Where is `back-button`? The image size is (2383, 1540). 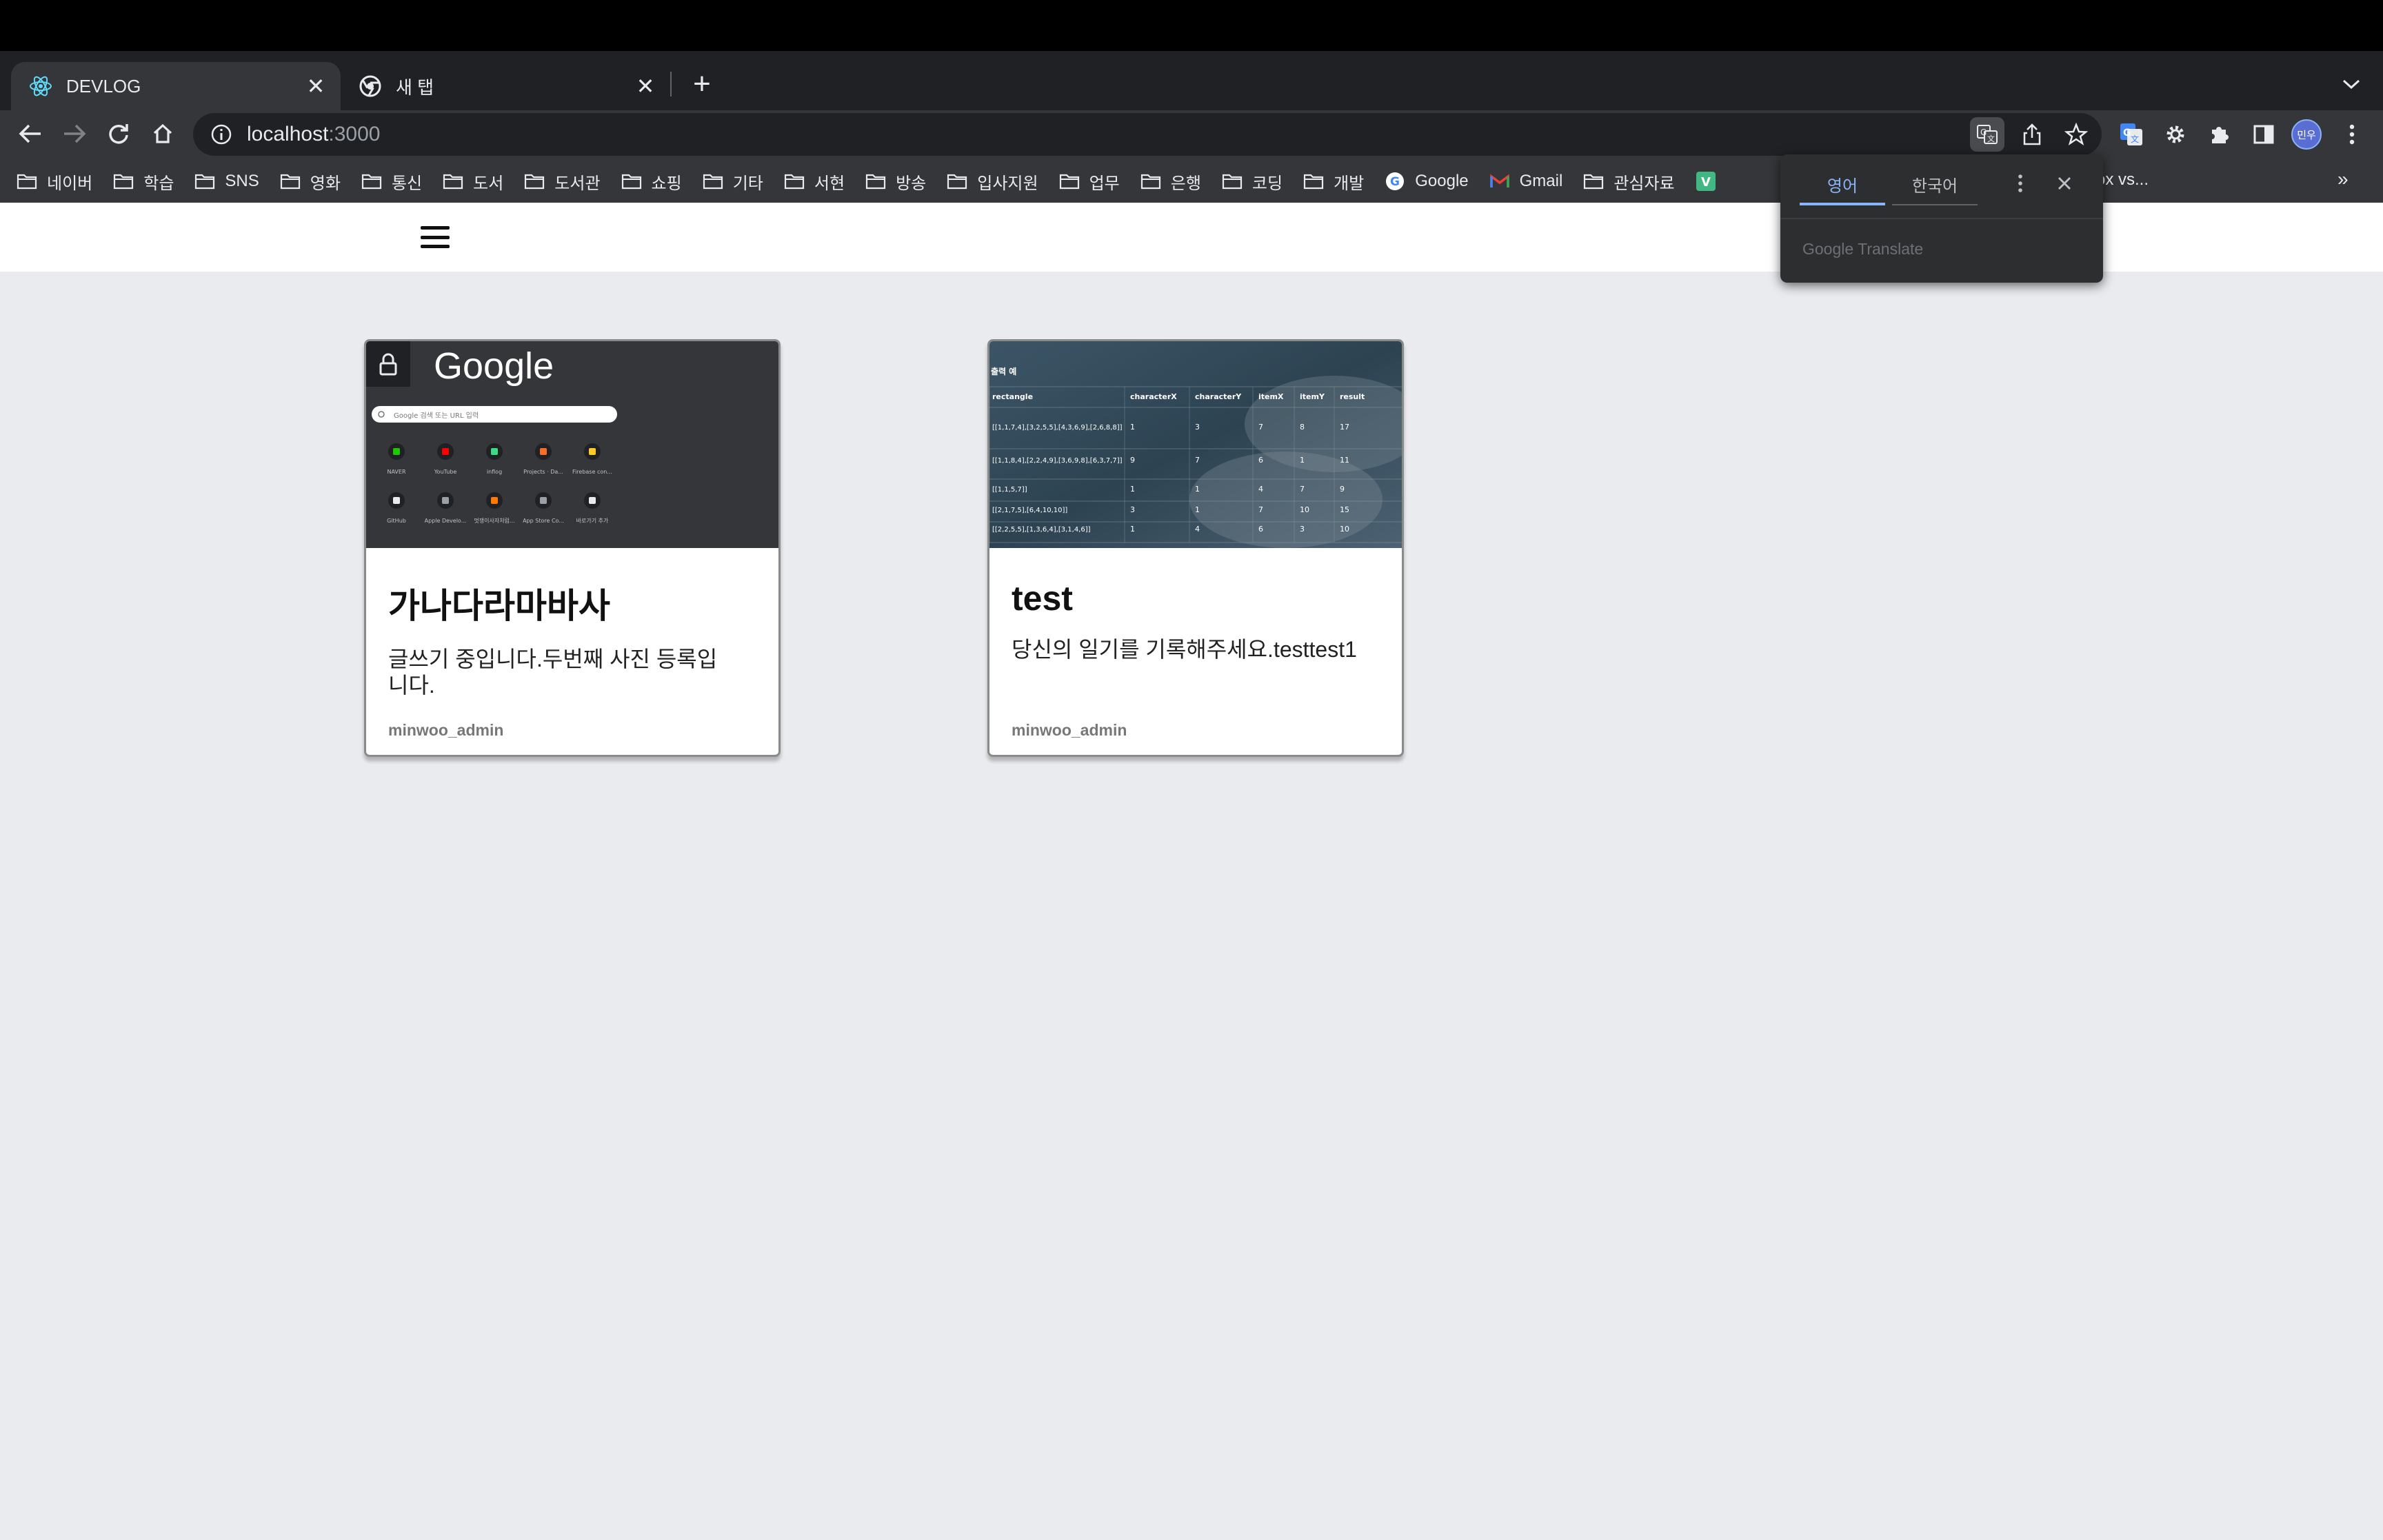 back-button is located at coordinates (30, 134).